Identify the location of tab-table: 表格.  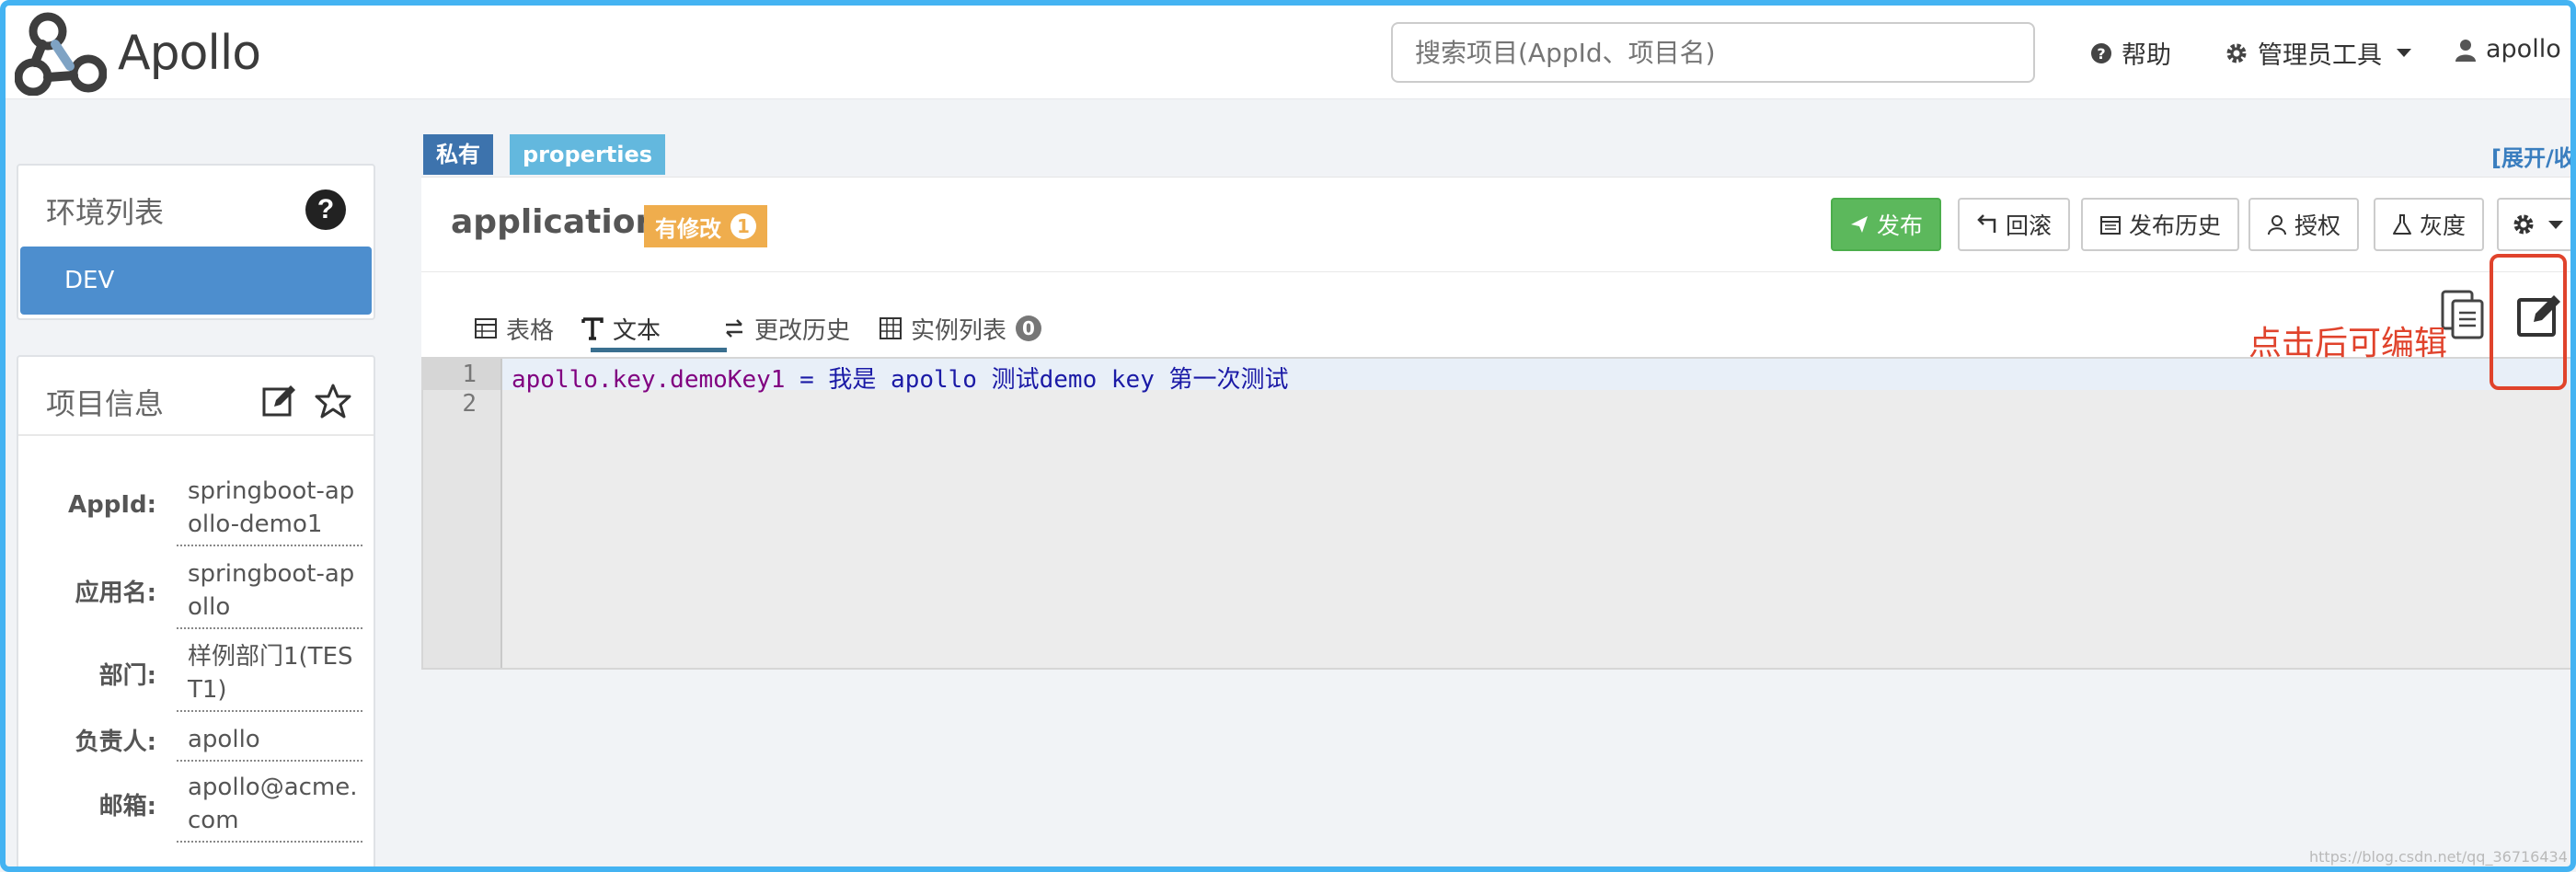
(514, 328).